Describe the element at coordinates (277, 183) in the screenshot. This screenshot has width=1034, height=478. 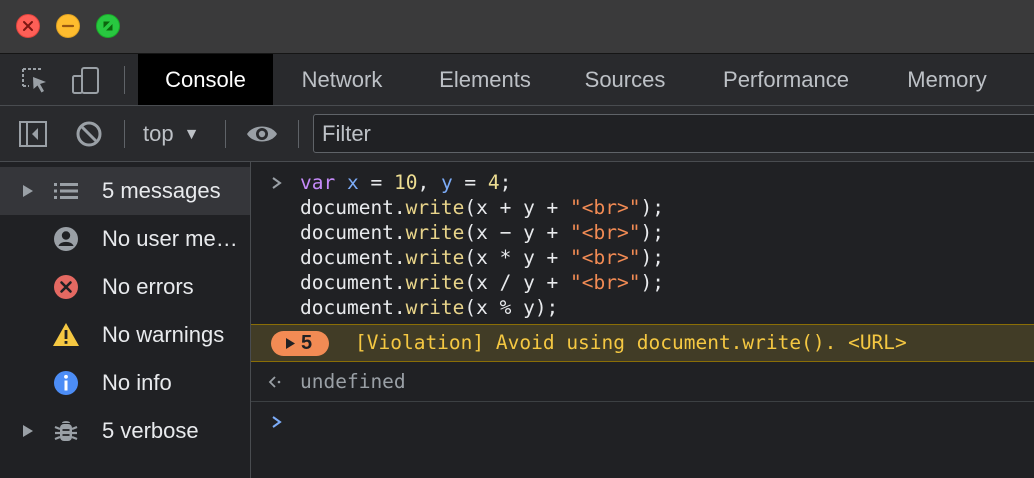
I see `chevron-right-icon` at that location.